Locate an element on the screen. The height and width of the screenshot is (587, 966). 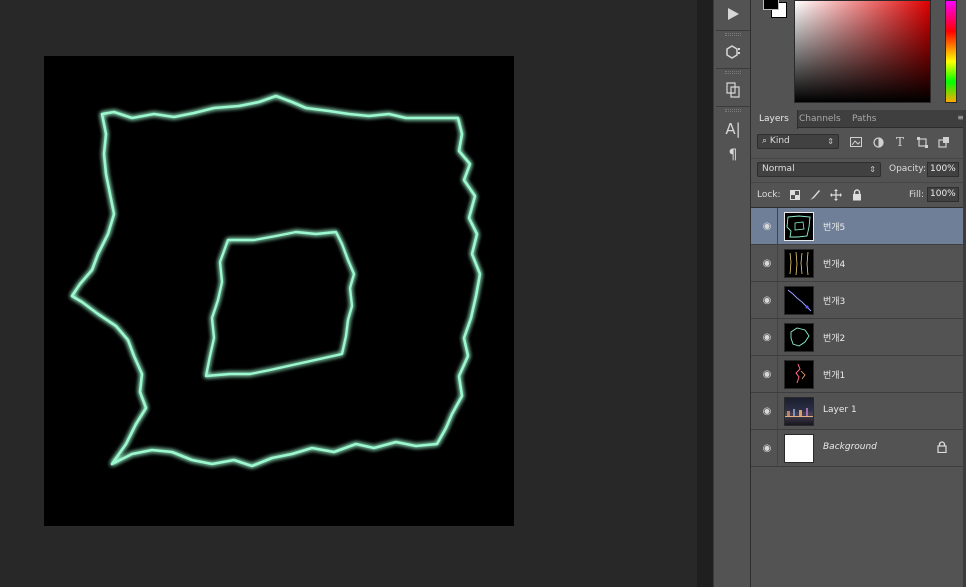
blend-mode-value: Normal is located at coordinates (778, 169).